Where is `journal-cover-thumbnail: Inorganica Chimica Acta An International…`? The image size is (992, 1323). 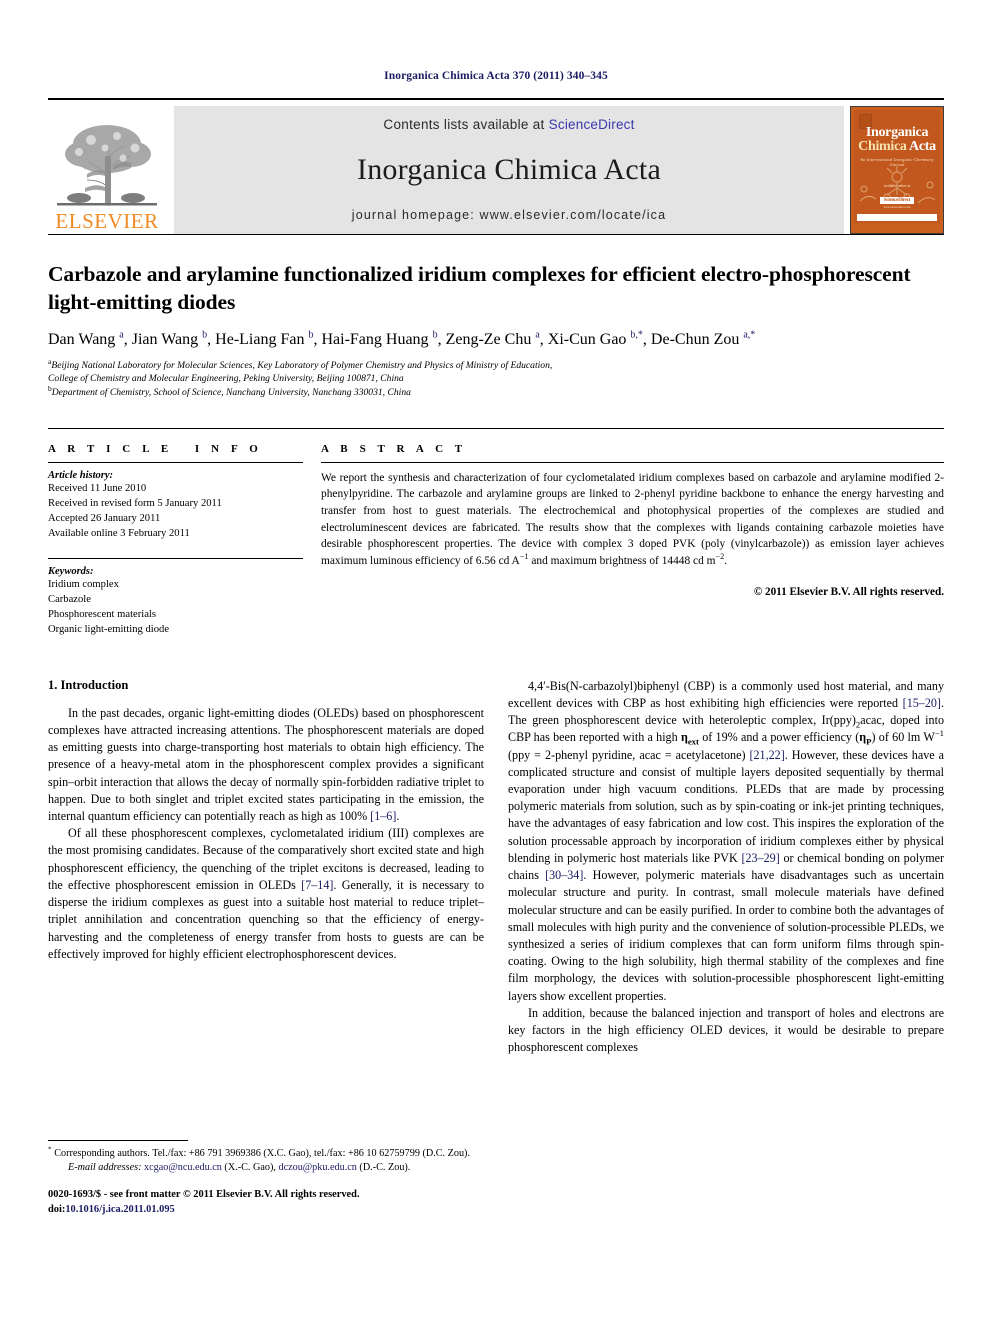 journal-cover-thumbnail: Inorganica Chimica Acta An International… is located at coordinates (897, 170).